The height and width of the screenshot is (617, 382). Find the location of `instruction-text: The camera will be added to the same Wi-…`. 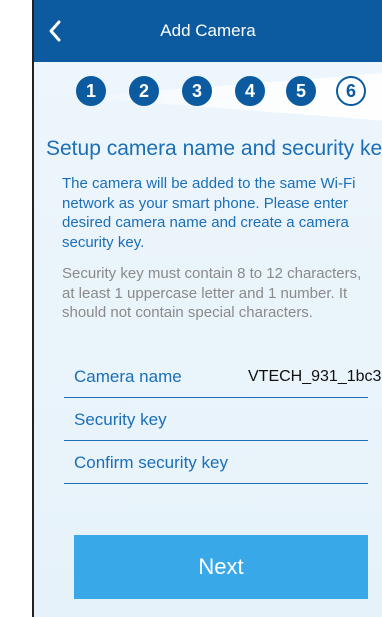

instruction-text: The camera will be added to the same Wi-… is located at coordinates (209, 213).